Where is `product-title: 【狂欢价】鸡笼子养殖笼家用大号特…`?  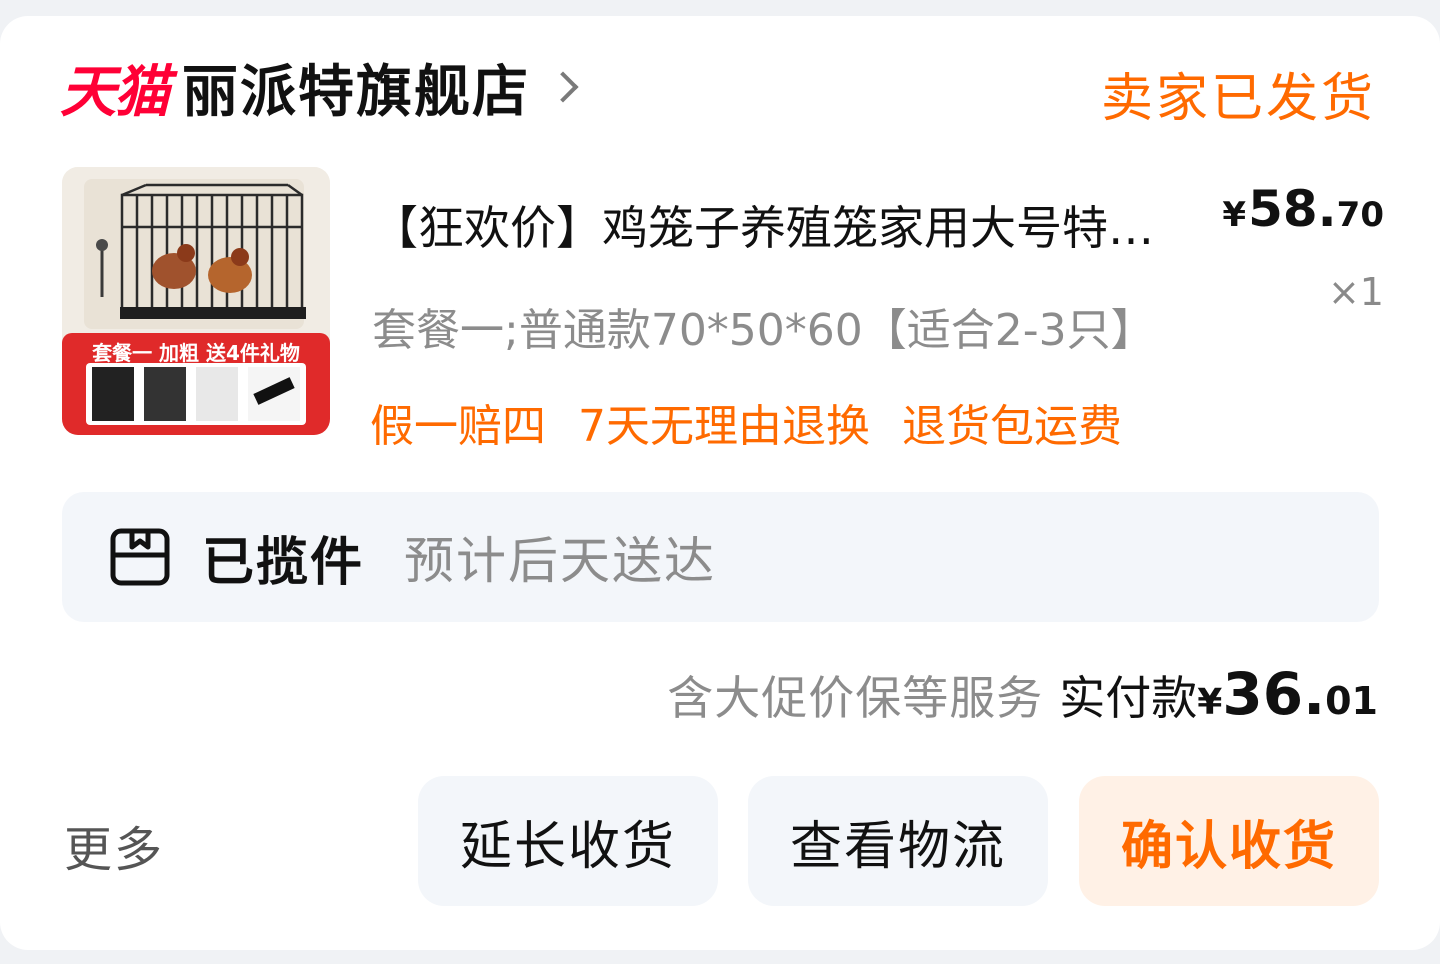
product-title: 【狂欢价】鸡笼子养殖笼家用大号特… is located at coordinates (787, 225).